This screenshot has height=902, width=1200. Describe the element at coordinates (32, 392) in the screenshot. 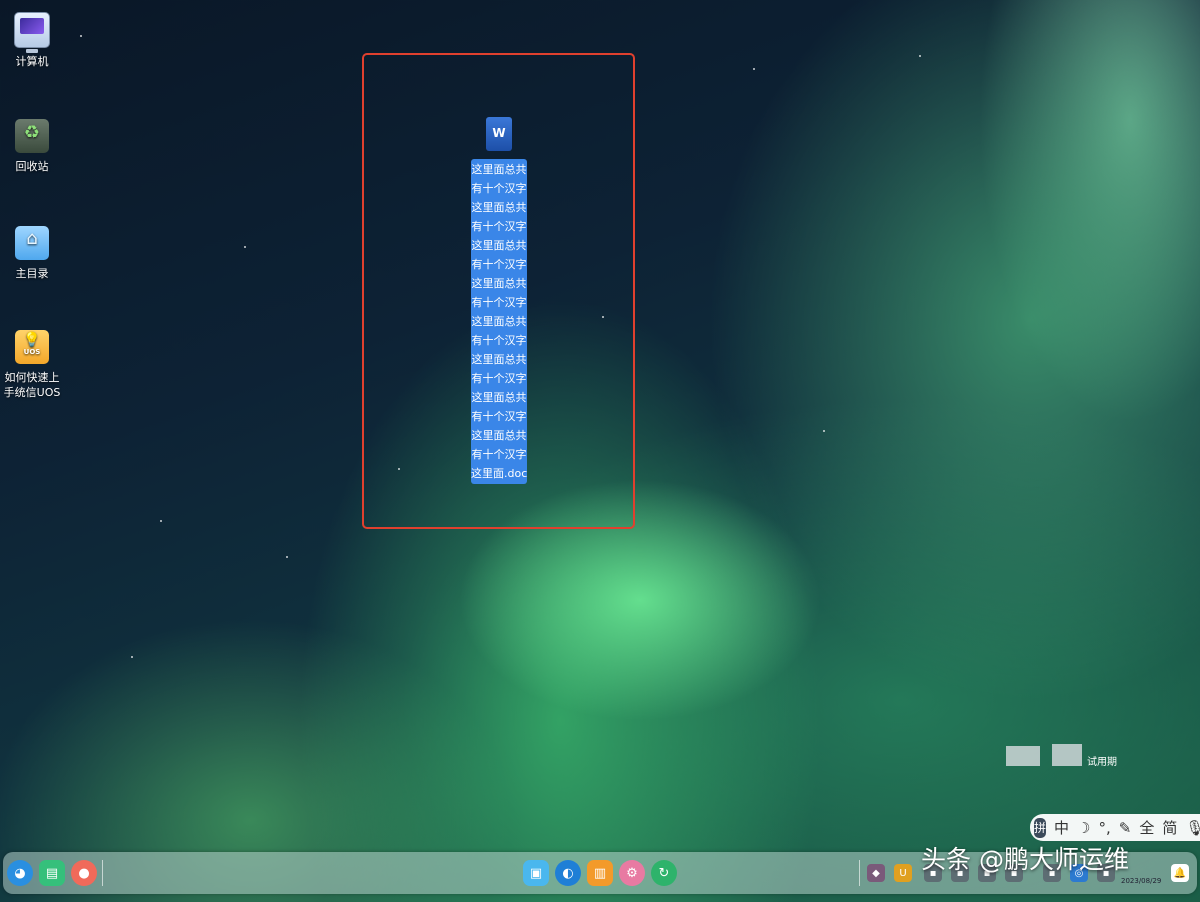

I see `desktop-icon-label-line2: 手统信UOS` at that location.